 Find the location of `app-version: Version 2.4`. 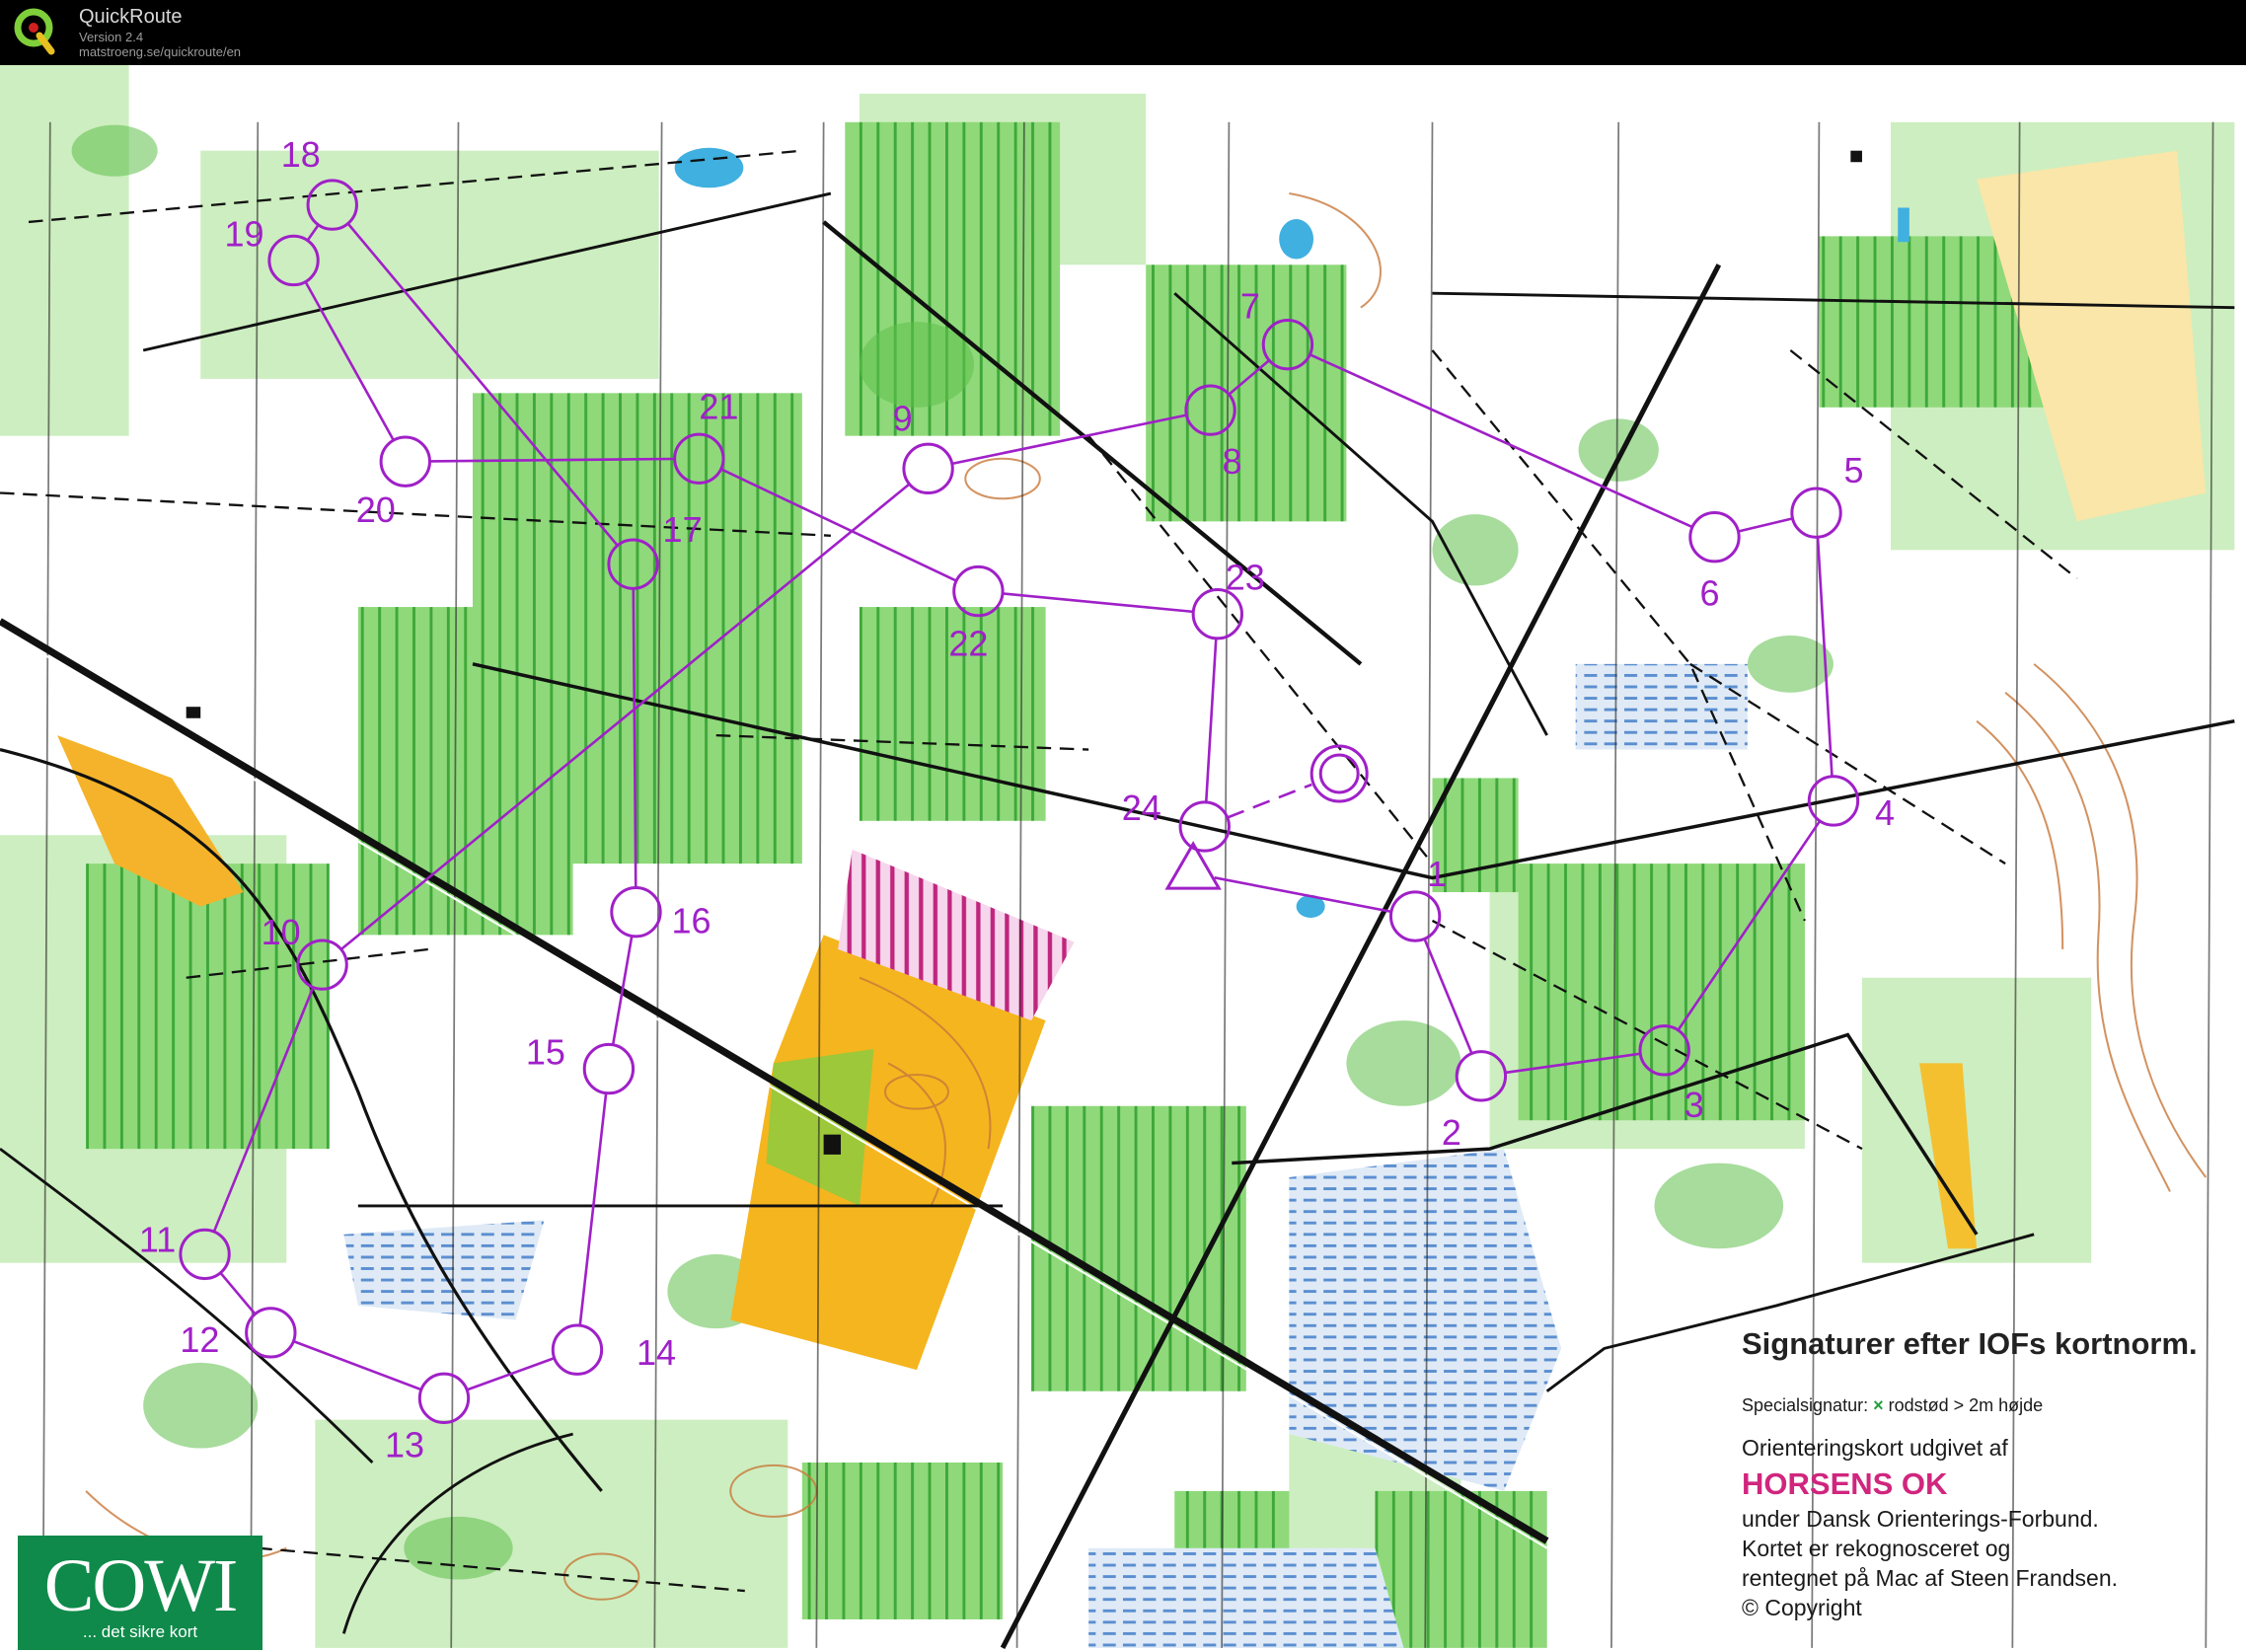

app-version: Version 2.4 is located at coordinates (111, 37).